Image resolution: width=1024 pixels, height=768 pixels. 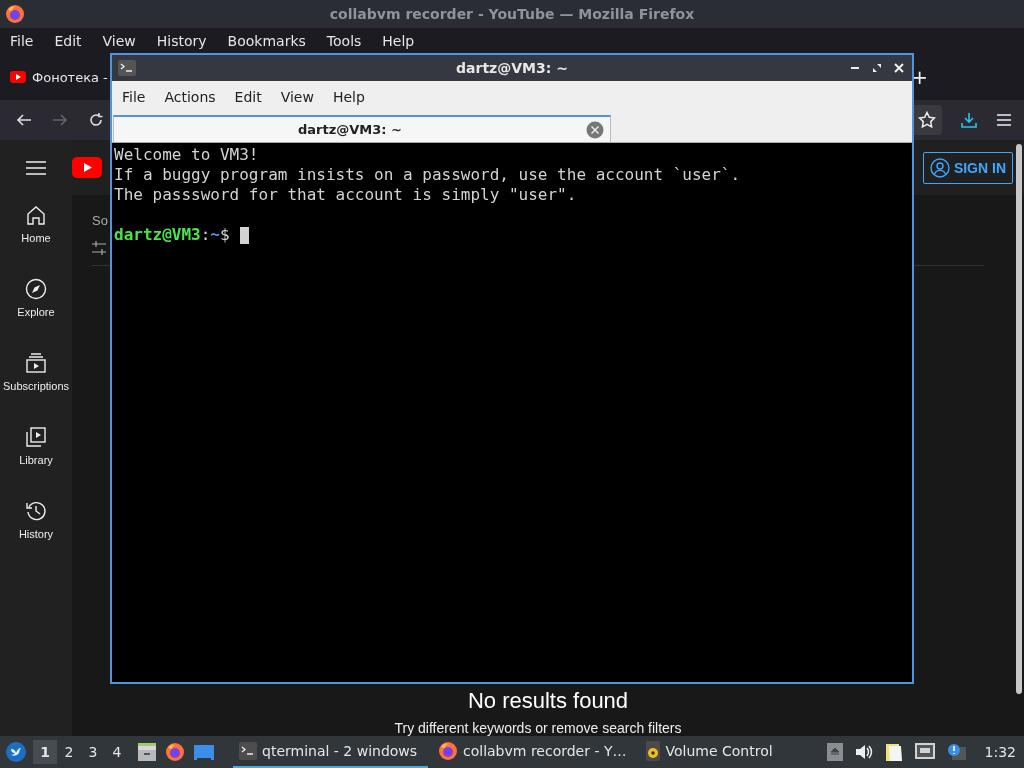 I want to click on sidebar-item: Explore, so click(x=36, y=315).